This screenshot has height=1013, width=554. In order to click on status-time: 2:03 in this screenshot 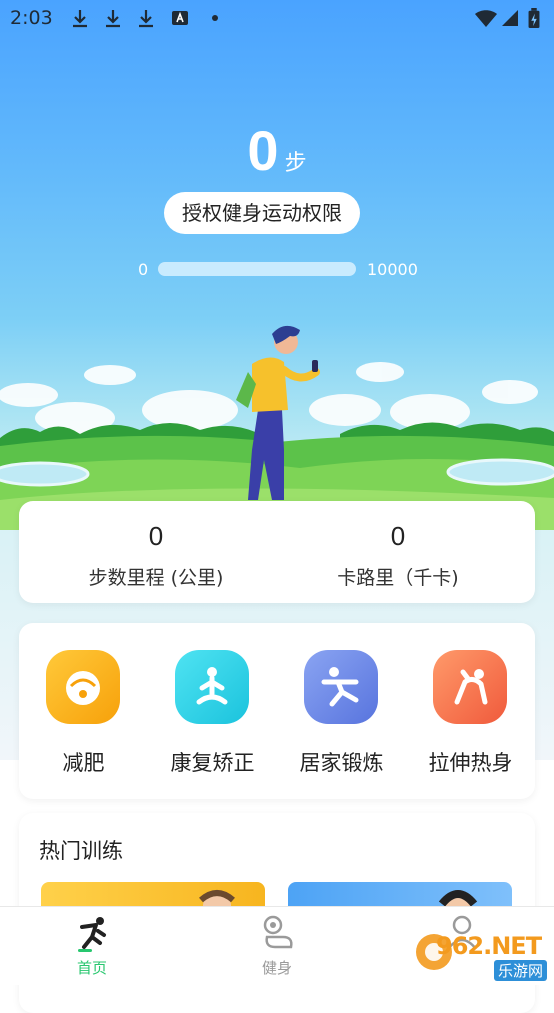, I will do `click(31, 18)`.